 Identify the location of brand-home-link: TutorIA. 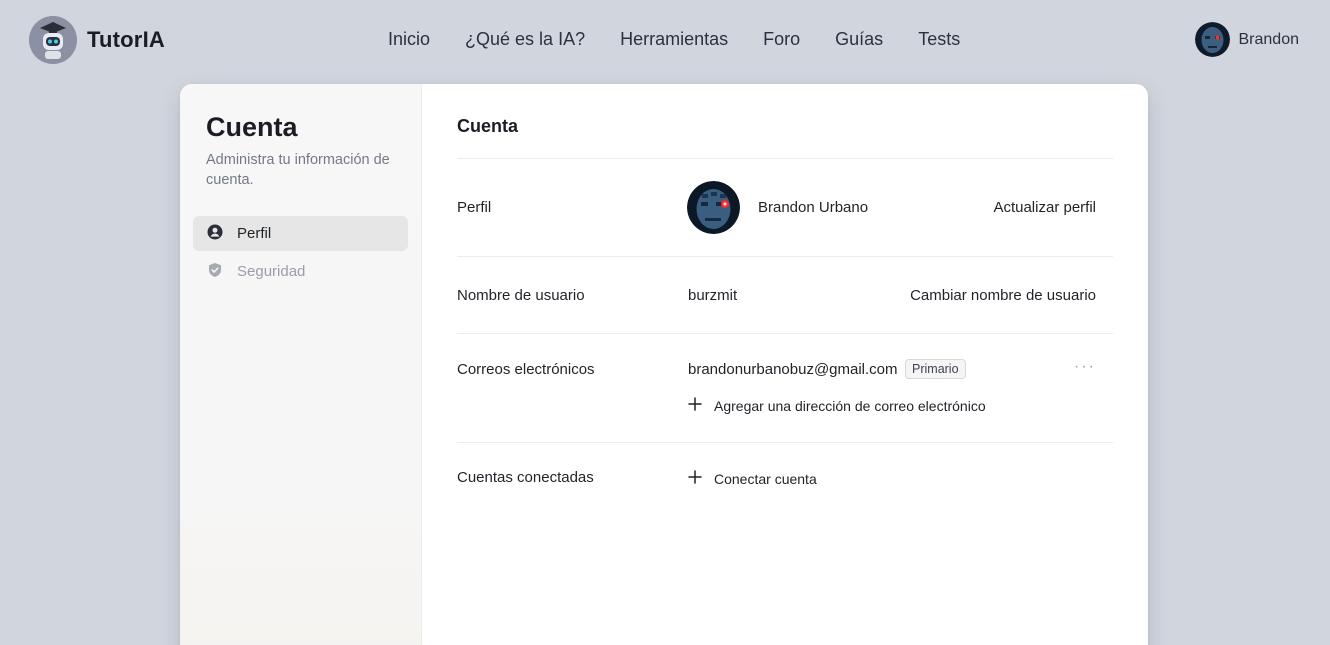
(97, 40).